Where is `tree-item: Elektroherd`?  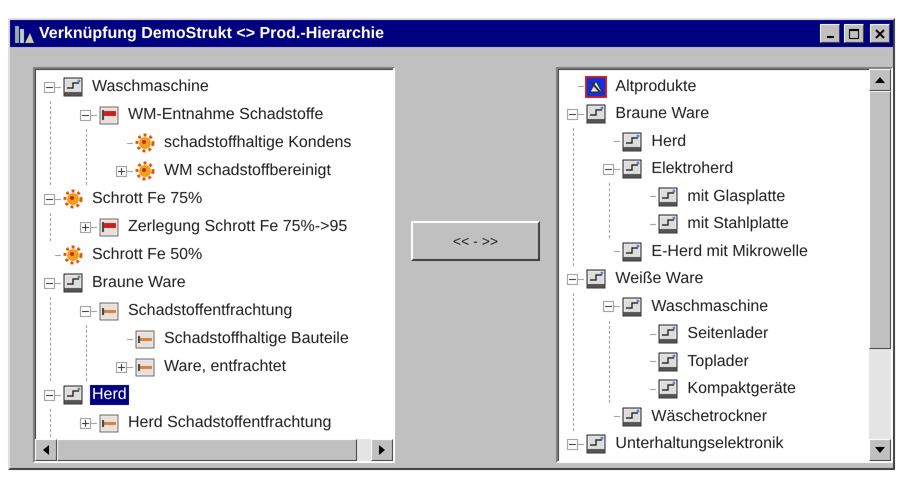 tree-item: Elektroherd is located at coordinates (692, 169).